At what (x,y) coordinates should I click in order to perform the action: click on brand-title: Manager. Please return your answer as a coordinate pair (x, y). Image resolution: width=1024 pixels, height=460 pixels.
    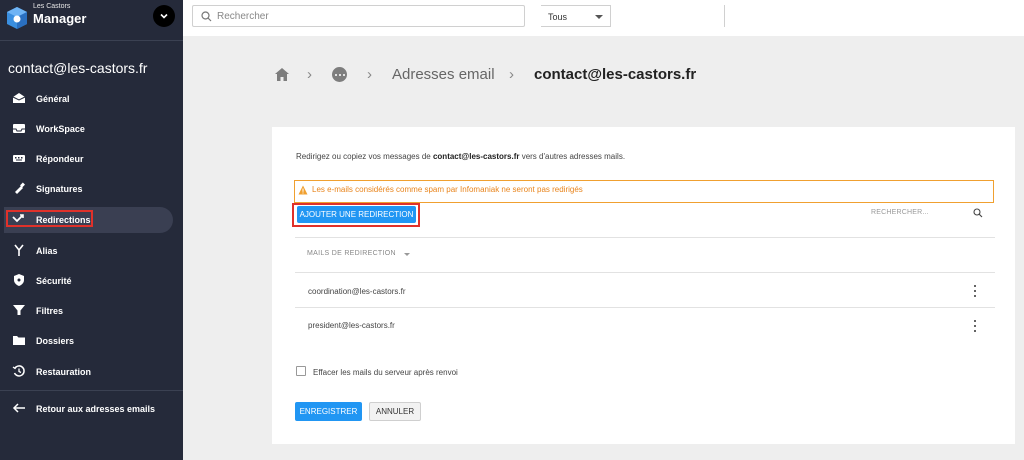
    Looking at the image, I should click on (60, 18).